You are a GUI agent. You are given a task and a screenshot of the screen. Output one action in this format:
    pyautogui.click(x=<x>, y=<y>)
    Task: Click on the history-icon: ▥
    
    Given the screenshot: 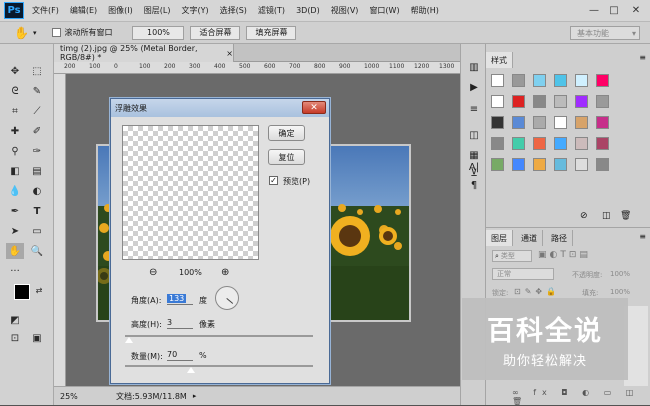 What is the action you would take?
    pyautogui.click(x=474, y=67)
    